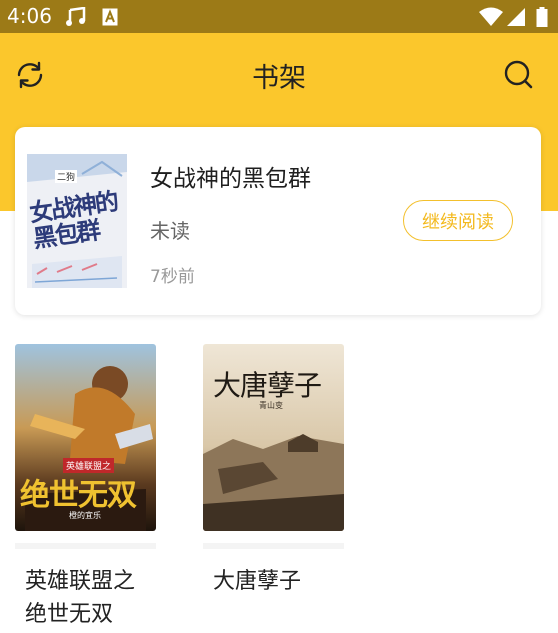  I want to click on cover-title: 大唐孽子, so click(267, 385).